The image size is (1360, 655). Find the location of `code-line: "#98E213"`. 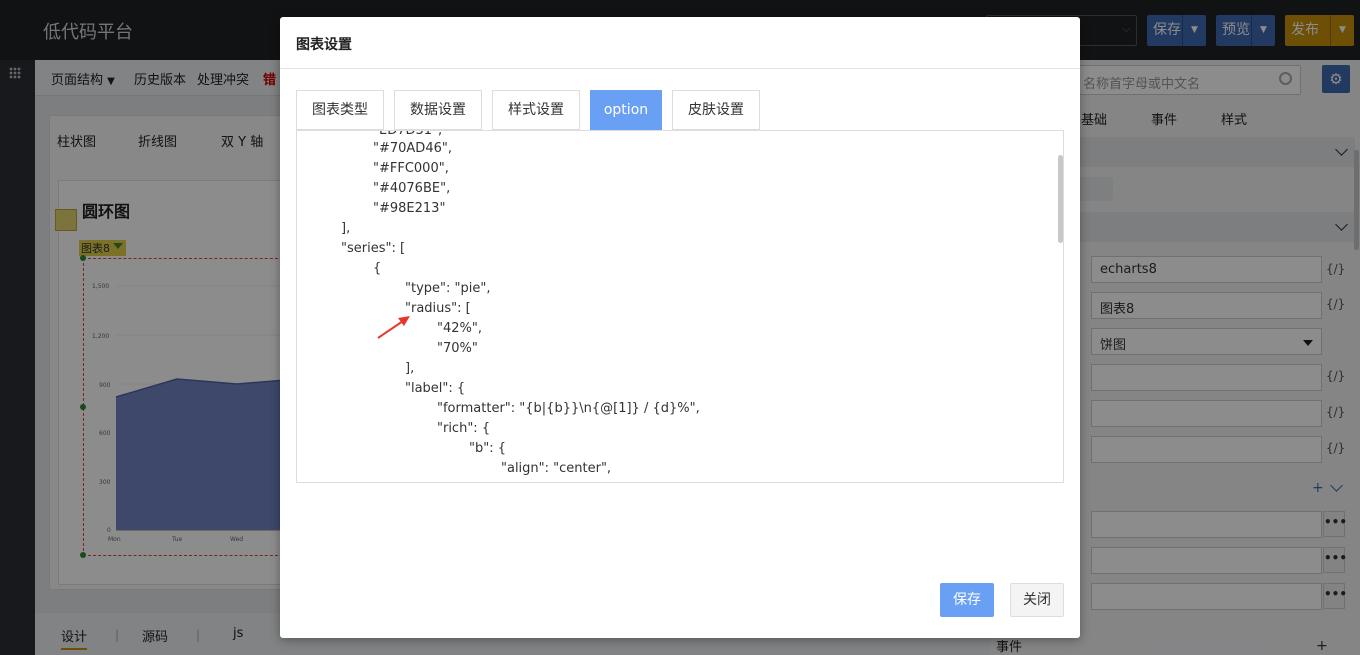

code-line: "#98E213" is located at coordinates (409, 208).